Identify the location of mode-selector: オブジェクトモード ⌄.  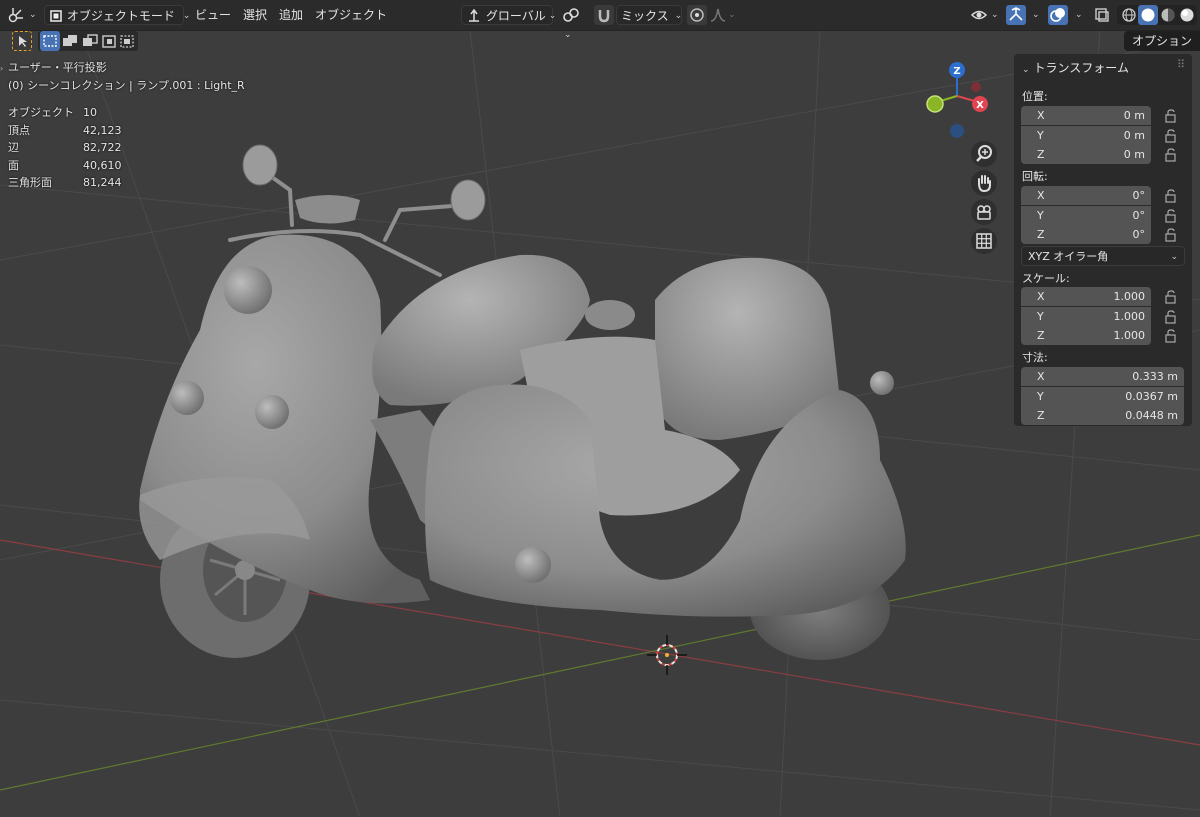
(117, 15).